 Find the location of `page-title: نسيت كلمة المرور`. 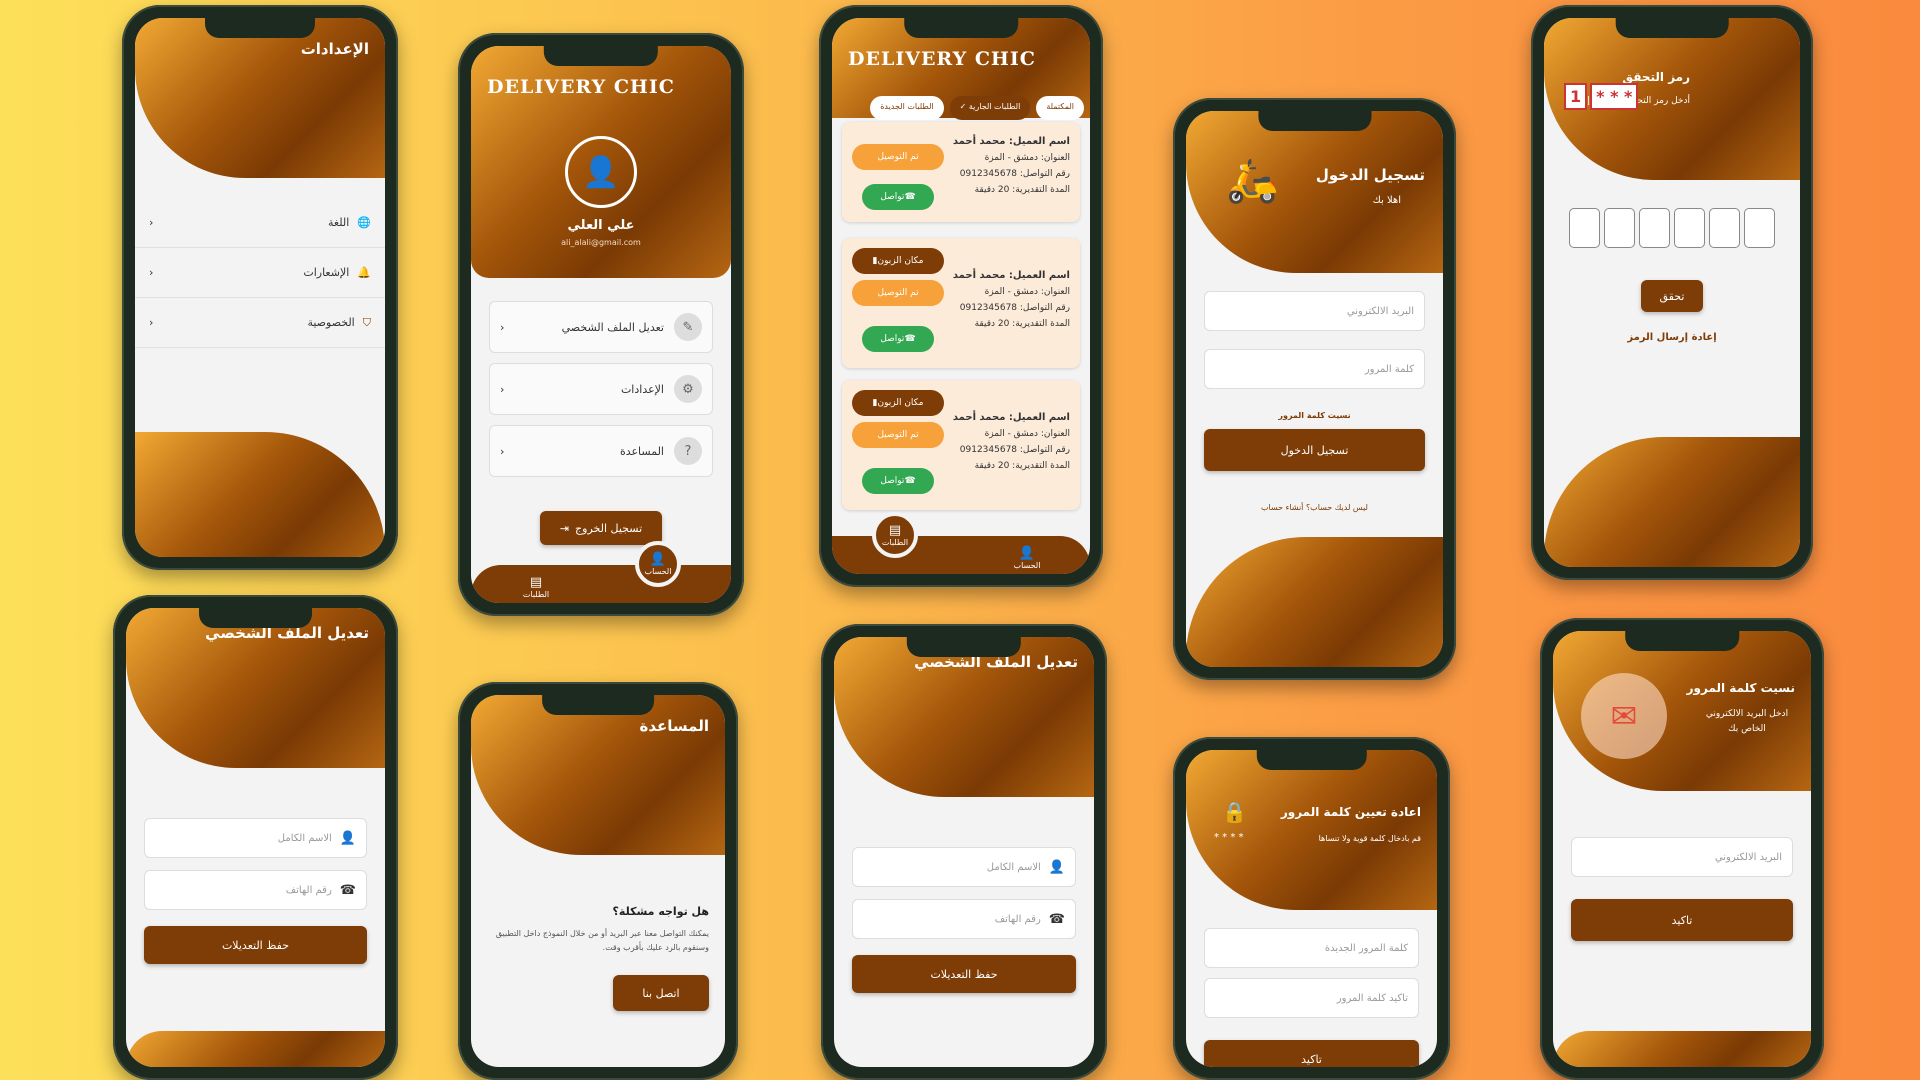

page-title: نسيت كلمة المرور is located at coordinates (1740, 688).